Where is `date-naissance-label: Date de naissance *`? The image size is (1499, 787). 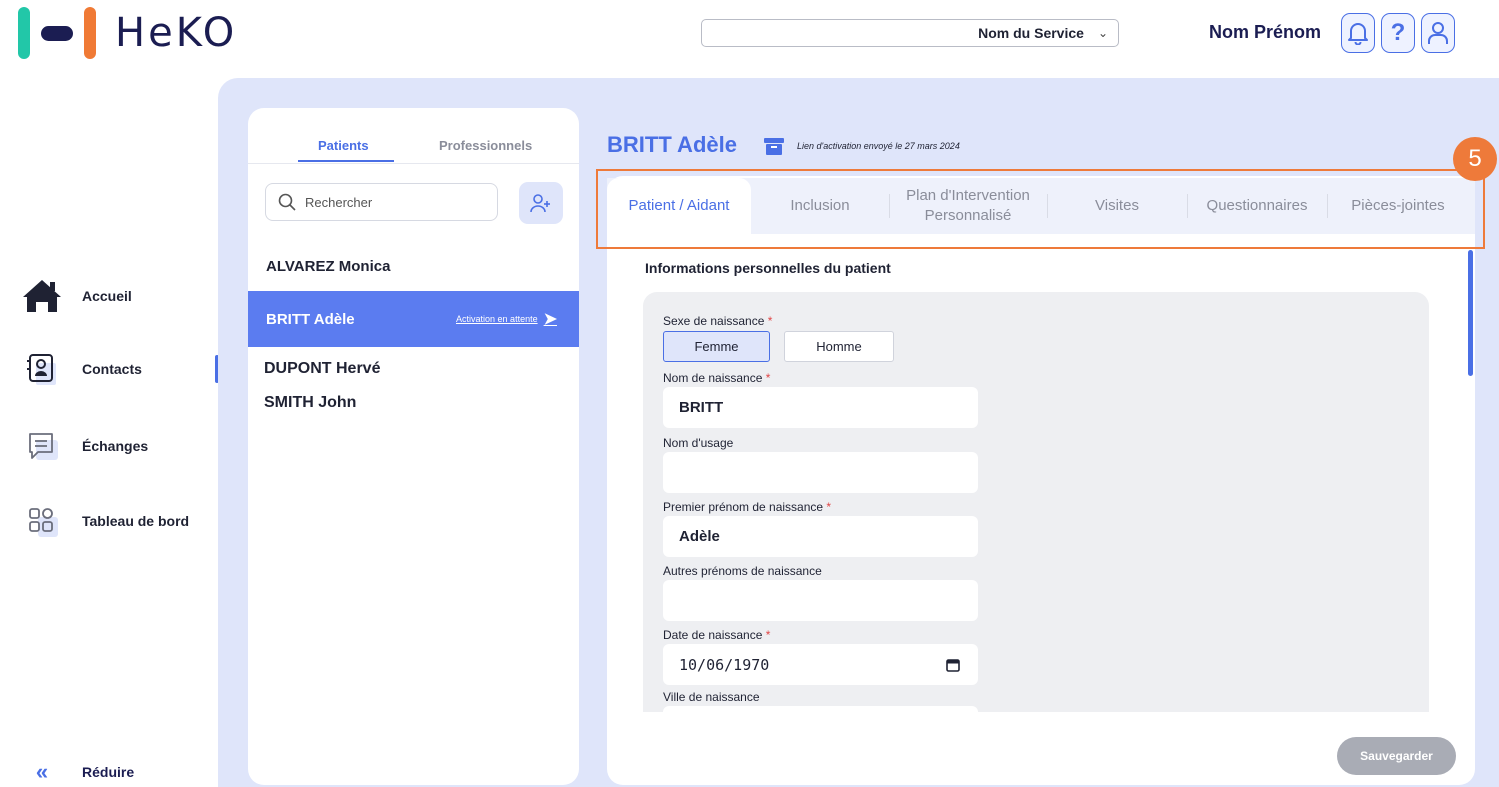
date-naissance-label: Date de naissance * is located at coordinates (717, 635).